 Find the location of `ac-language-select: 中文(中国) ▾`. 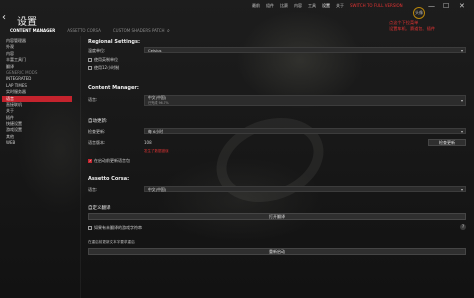

ac-language-select: 中文(中国) ▾ is located at coordinates (305, 189).